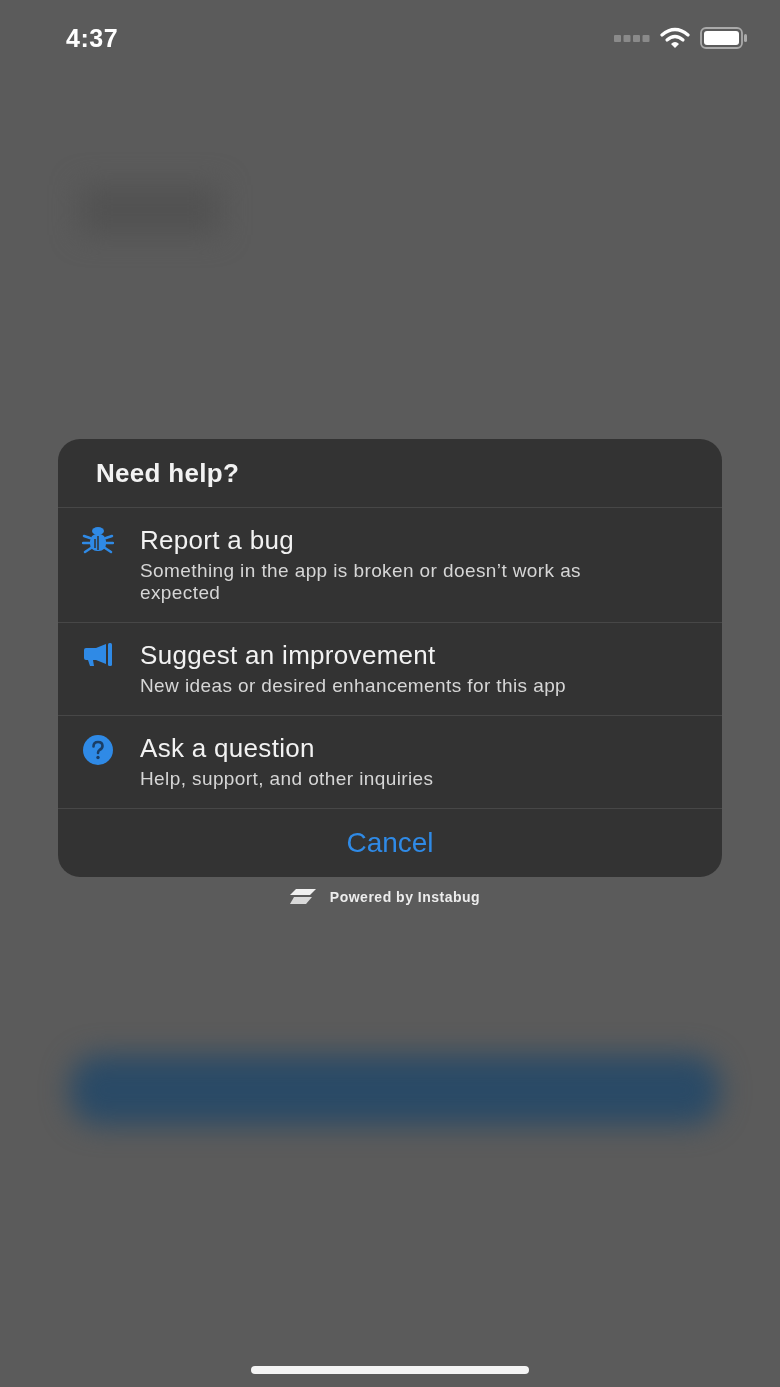 This screenshot has height=1387, width=780. What do you see at coordinates (168, 473) in the screenshot?
I see `dialog-title: Need help?` at bounding box center [168, 473].